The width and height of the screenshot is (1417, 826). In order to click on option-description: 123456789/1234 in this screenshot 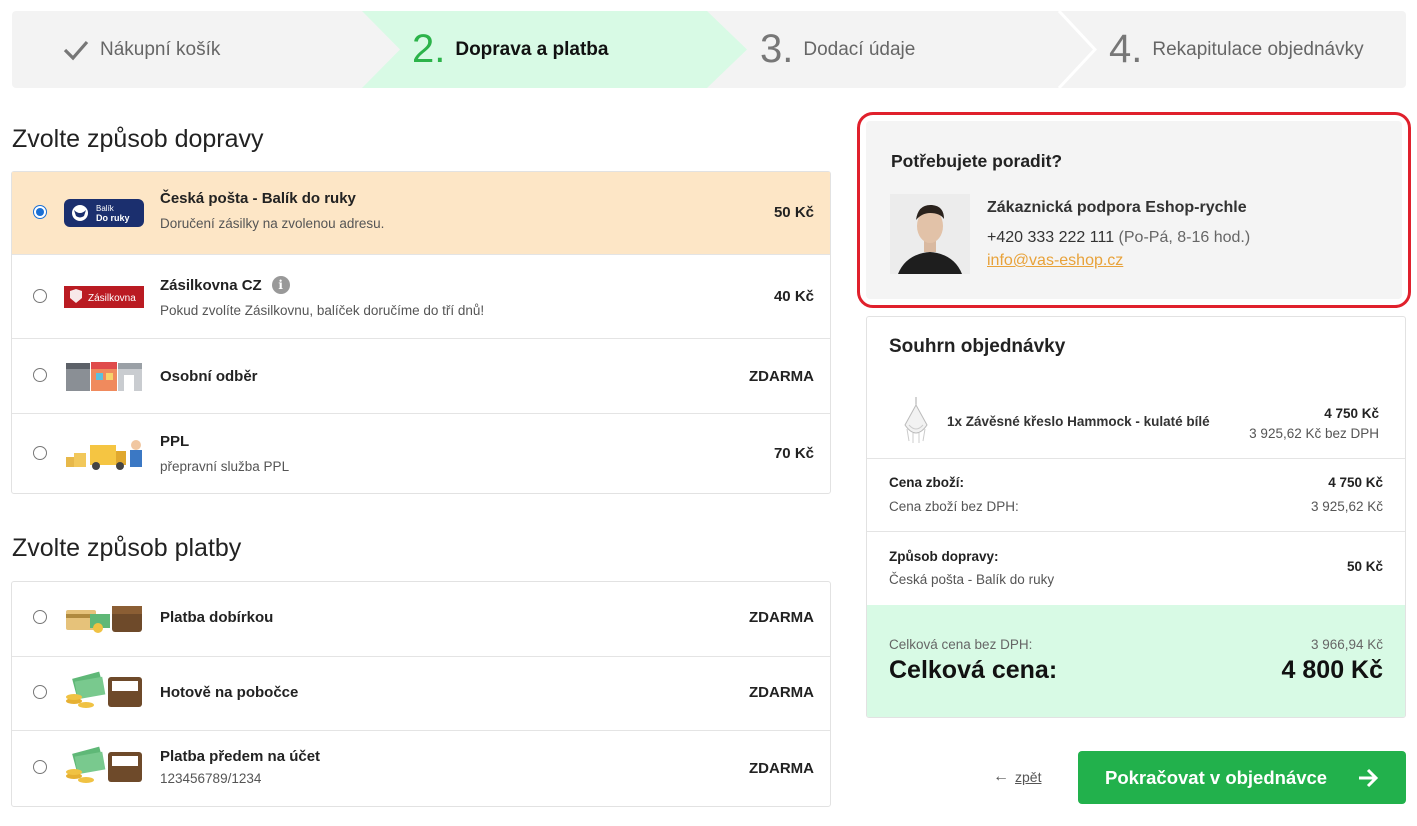, I will do `click(211, 778)`.